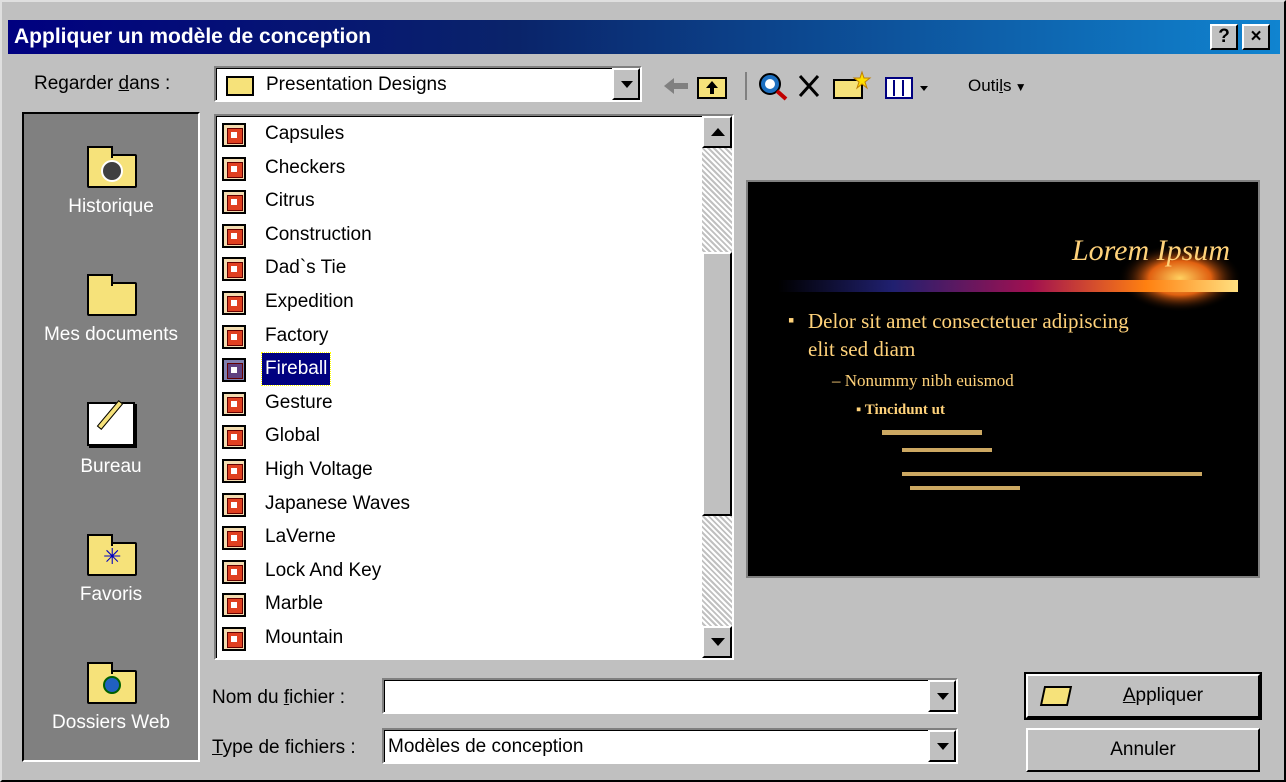  Describe the element at coordinates (773, 87) in the screenshot. I see `search-web-icon` at that location.